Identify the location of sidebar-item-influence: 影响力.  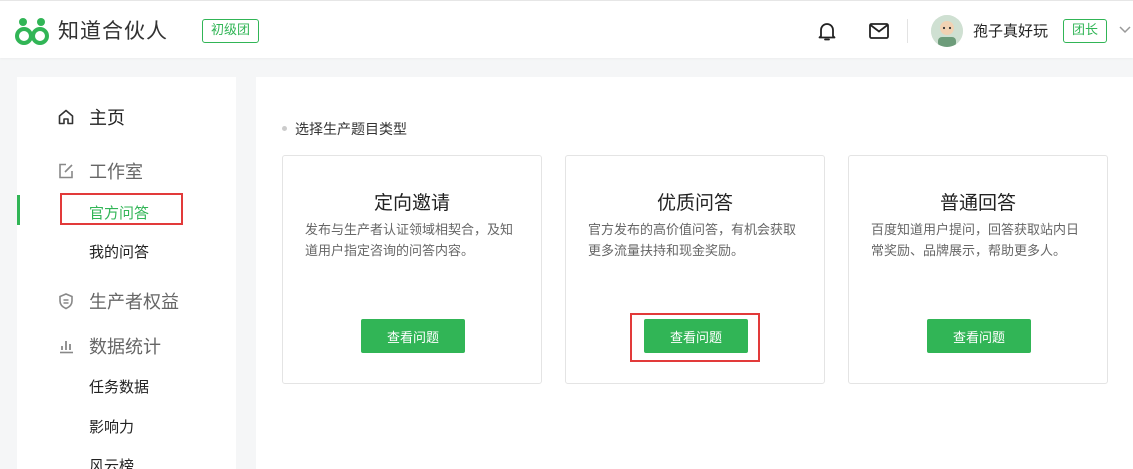
(111, 426).